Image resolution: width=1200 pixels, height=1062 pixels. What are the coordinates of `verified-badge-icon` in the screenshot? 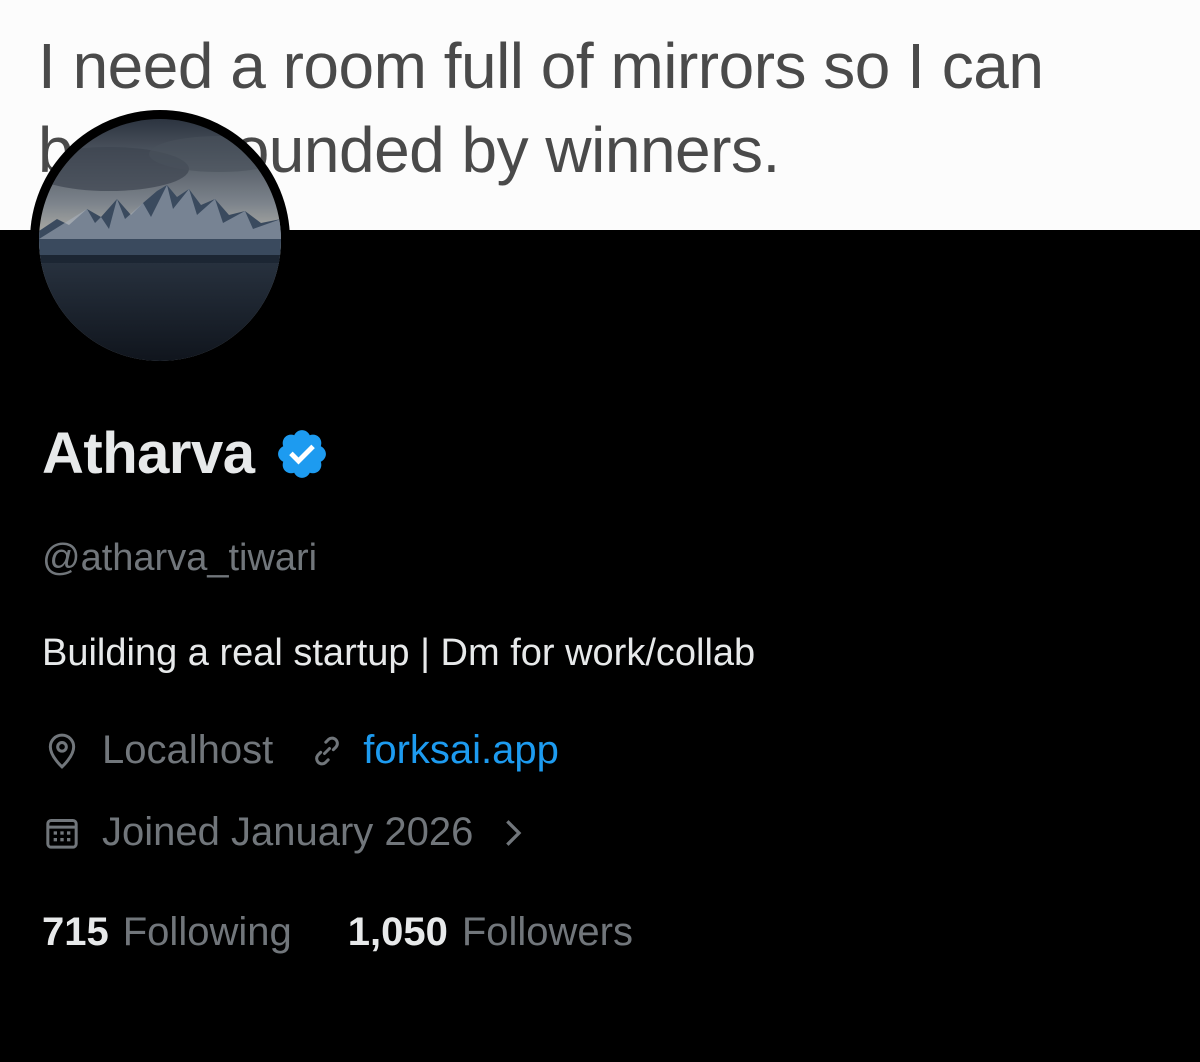 It's located at (302, 454).